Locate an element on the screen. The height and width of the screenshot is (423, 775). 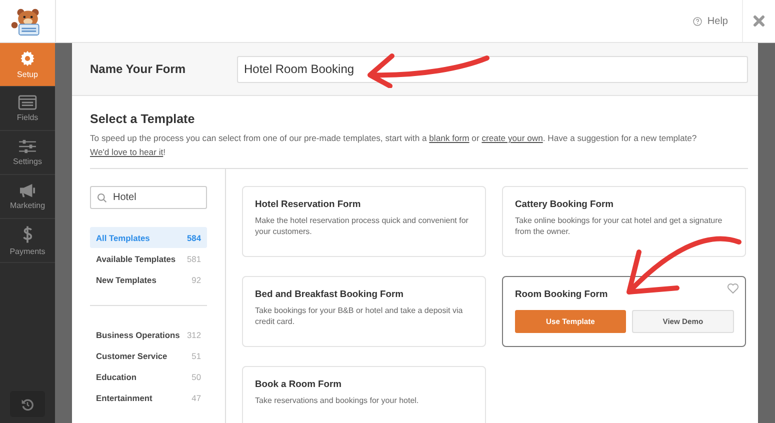
template-card: Cattery Booking Form Take online bookings for your cat hotel and get a signature from the owner. is located at coordinates (624, 221).